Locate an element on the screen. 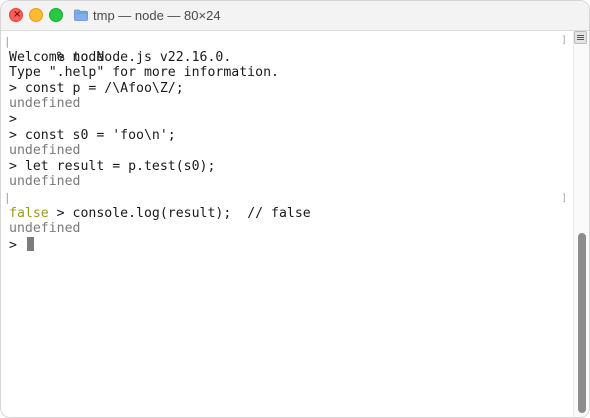 The width and height of the screenshot is (590, 418). line-text: Type ".help" for more information. is located at coordinates (144, 73).